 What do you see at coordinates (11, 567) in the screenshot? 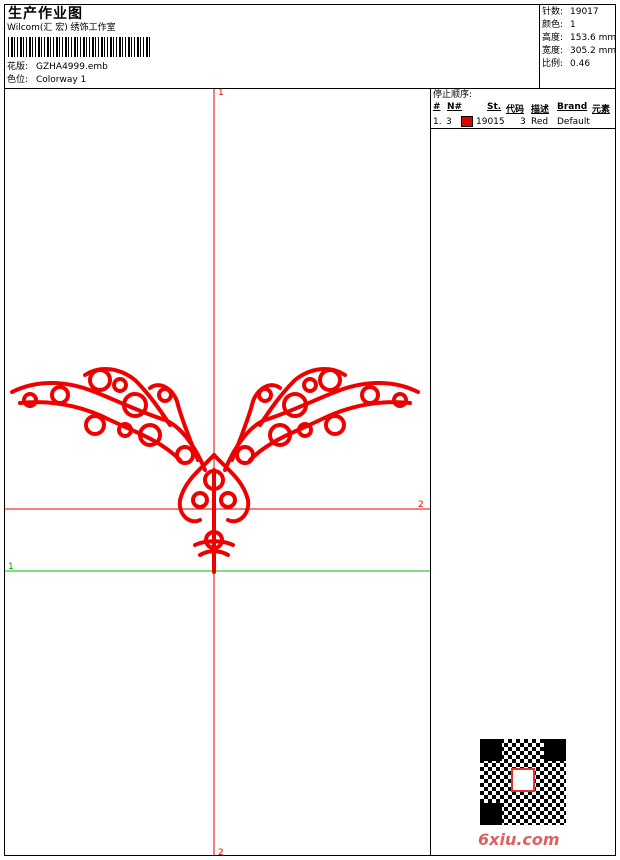
I see `marker-h-green: 1` at bounding box center [11, 567].